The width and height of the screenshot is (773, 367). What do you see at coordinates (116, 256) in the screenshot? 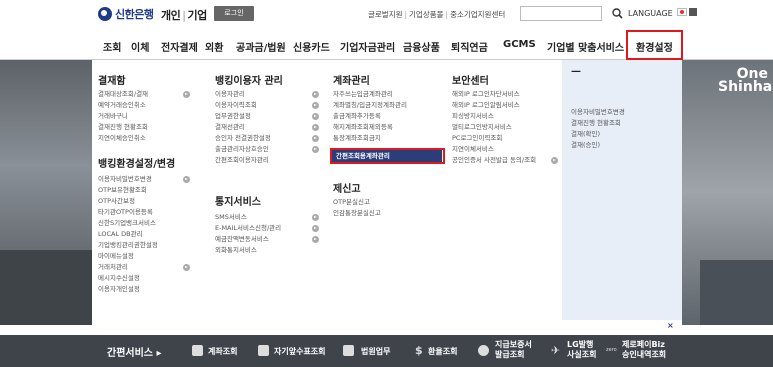
I see `menu-link: 마이메뉴설정` at bounding box center [116, 256].